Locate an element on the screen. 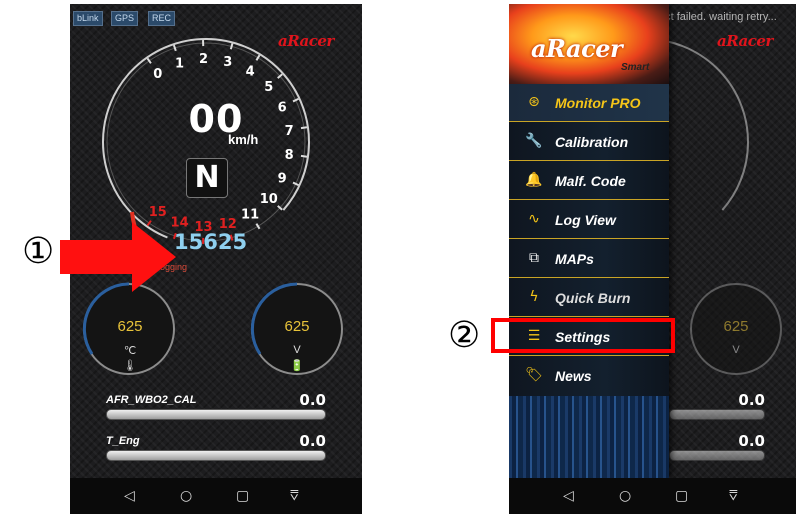 This screenshot has height=515, width=796. maps-icon: ⧉ is located at coordinates (534, 258).